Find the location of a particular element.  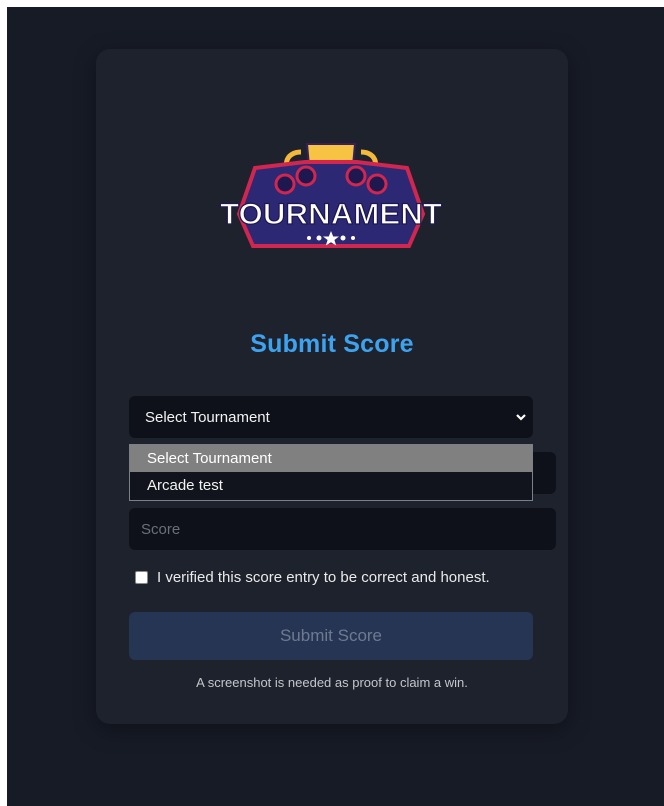

logo-text: TOURNAMENT is located at coordinates (331, 214).